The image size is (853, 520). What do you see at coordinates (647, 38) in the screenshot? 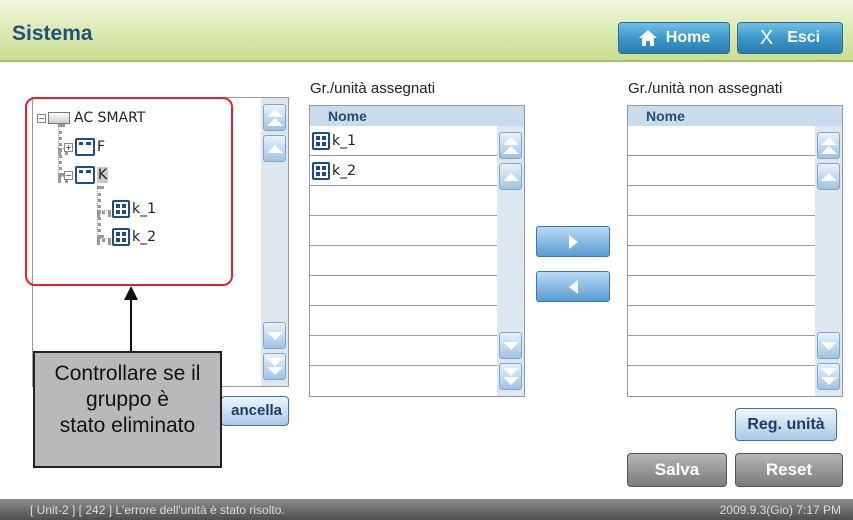
I see `home-icon` at bounding box center [647, 38].